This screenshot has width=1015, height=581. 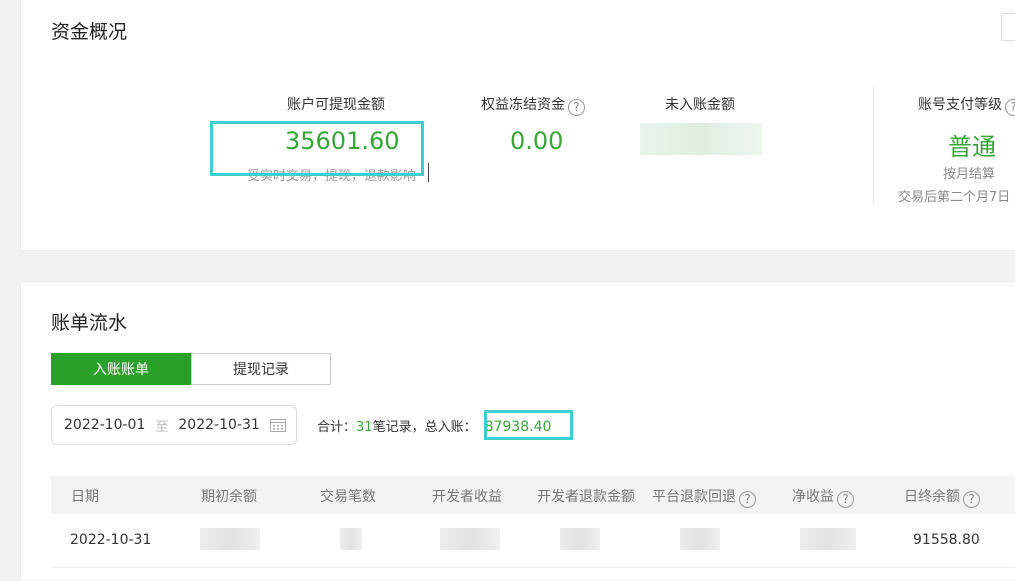 What do you see at coordinates (278, 425) in the screenshot?
I see `calendar-icon` at bounding box center [278, 425].